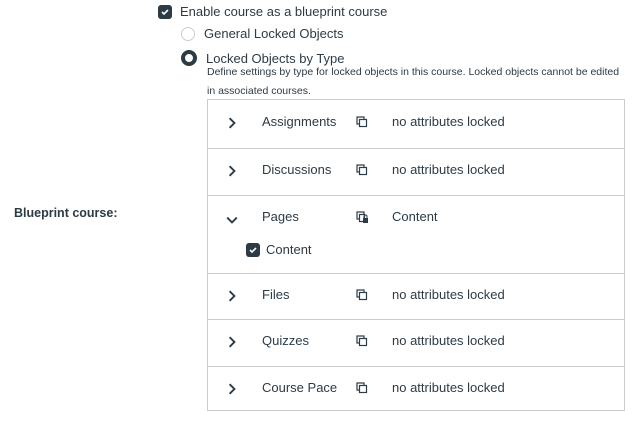 The image size is (642, 432). Describe the element at coordinates (300, 387) in the screenshot. I see `type-name: Course Pace` at that location.